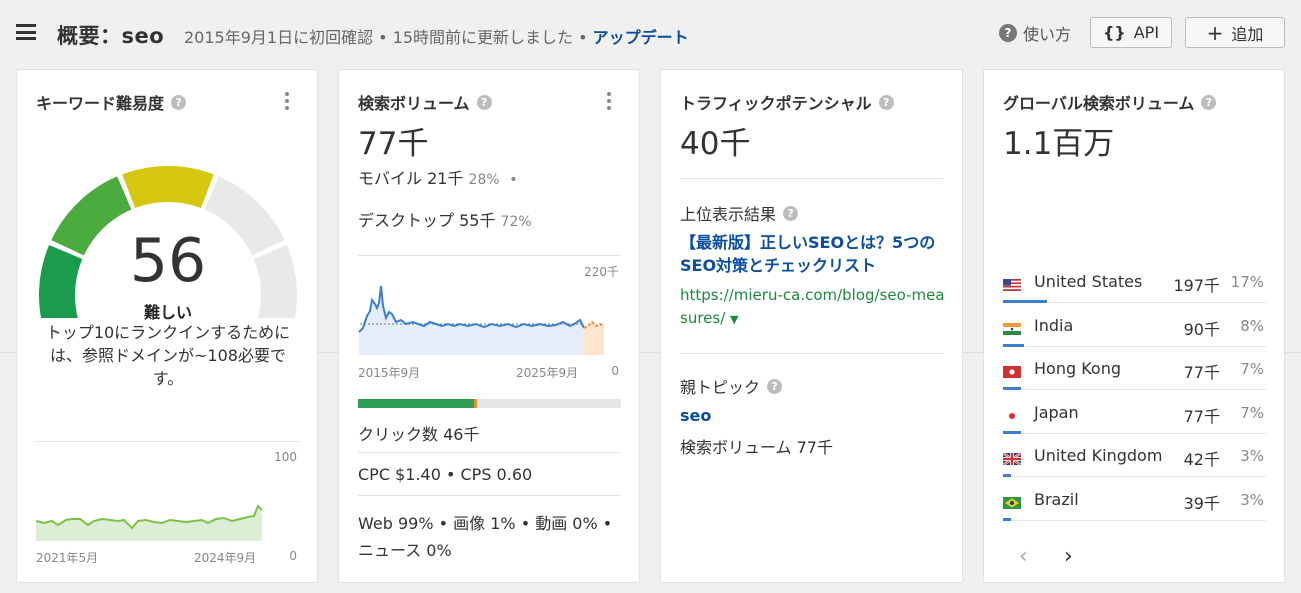 This screenshot has width=1301, height=593. I want to click on desktop-pct: 72%, so click(516, 222).